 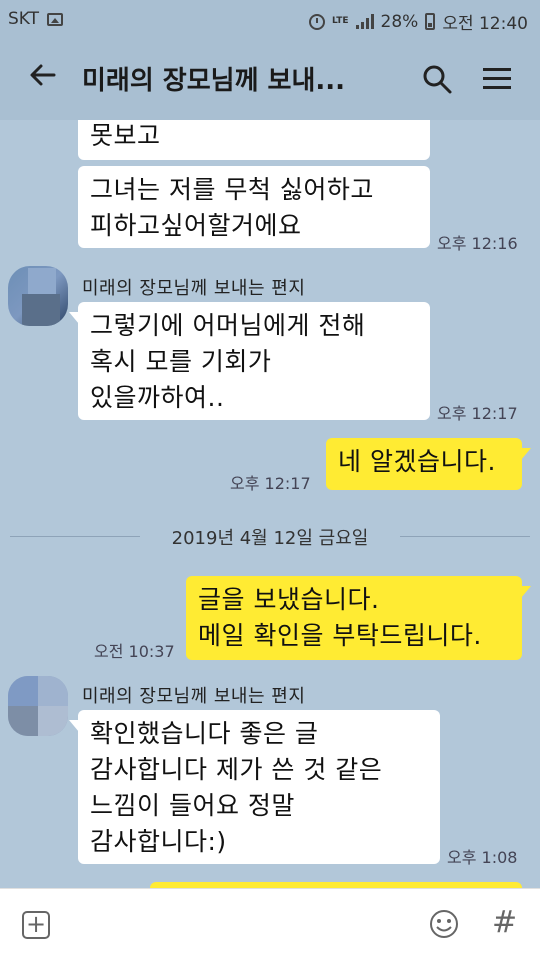 What do you see at coordinates (482, 857) in the screenshot?
I see `message-time: 오후 1:08` at bounding box center [482, 857].